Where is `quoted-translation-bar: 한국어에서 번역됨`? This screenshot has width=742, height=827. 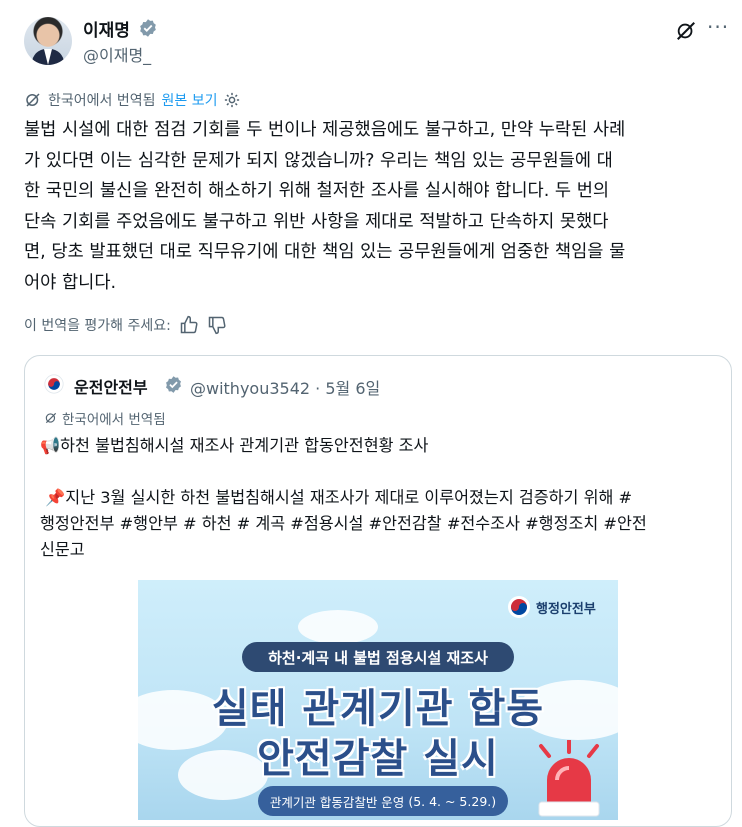 quoted-translation-bar: 한국어에서 번역됨 is located at coordinates (105, 418).